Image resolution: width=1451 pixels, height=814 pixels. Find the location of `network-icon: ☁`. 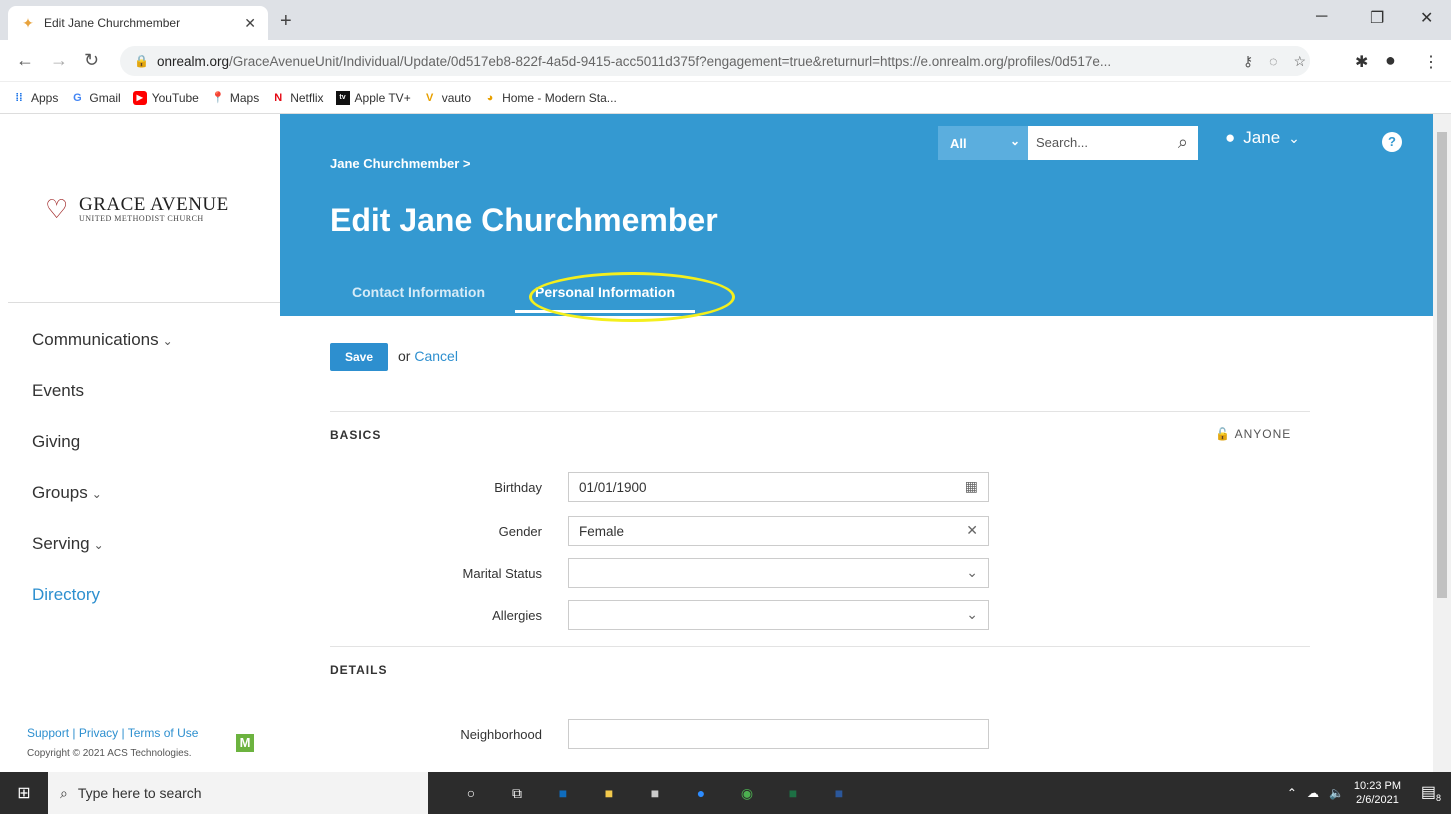

network-icon: ☁ is located at coordinates (1313, 793).